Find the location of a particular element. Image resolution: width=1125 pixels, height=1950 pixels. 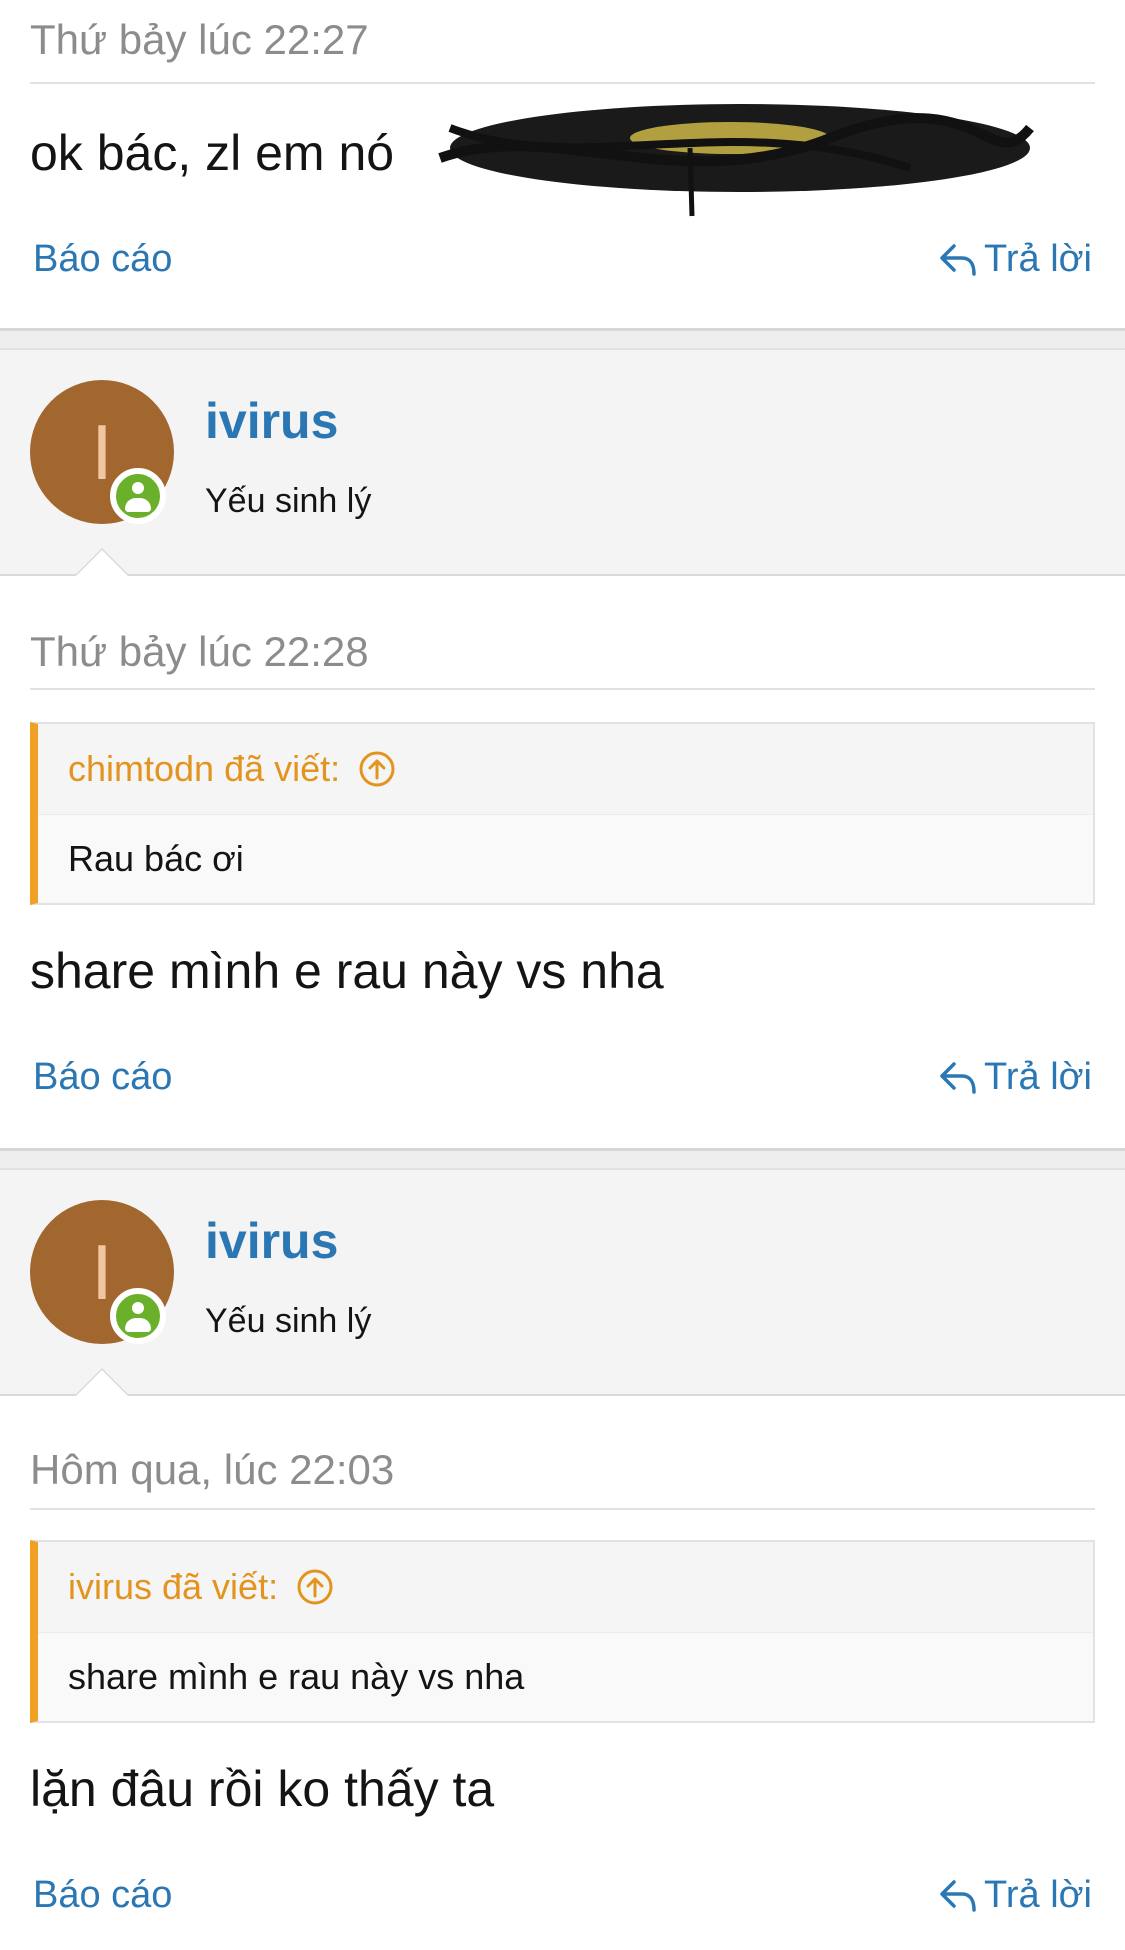

quote-text: share mình e rau này vs nha is located at coordinates (565, 1676).